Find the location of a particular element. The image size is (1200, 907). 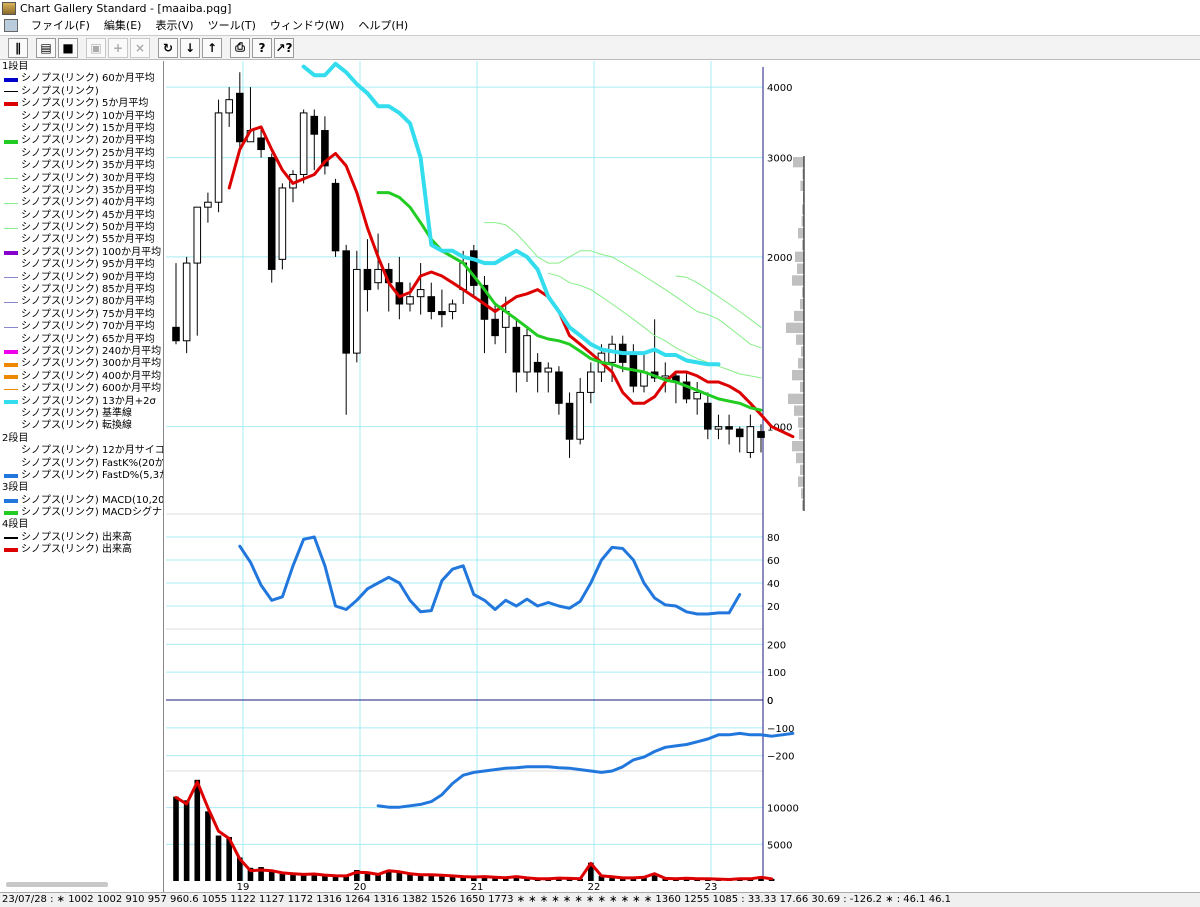

legend-section-header: 2段目 is located at coordinates (81, 439).